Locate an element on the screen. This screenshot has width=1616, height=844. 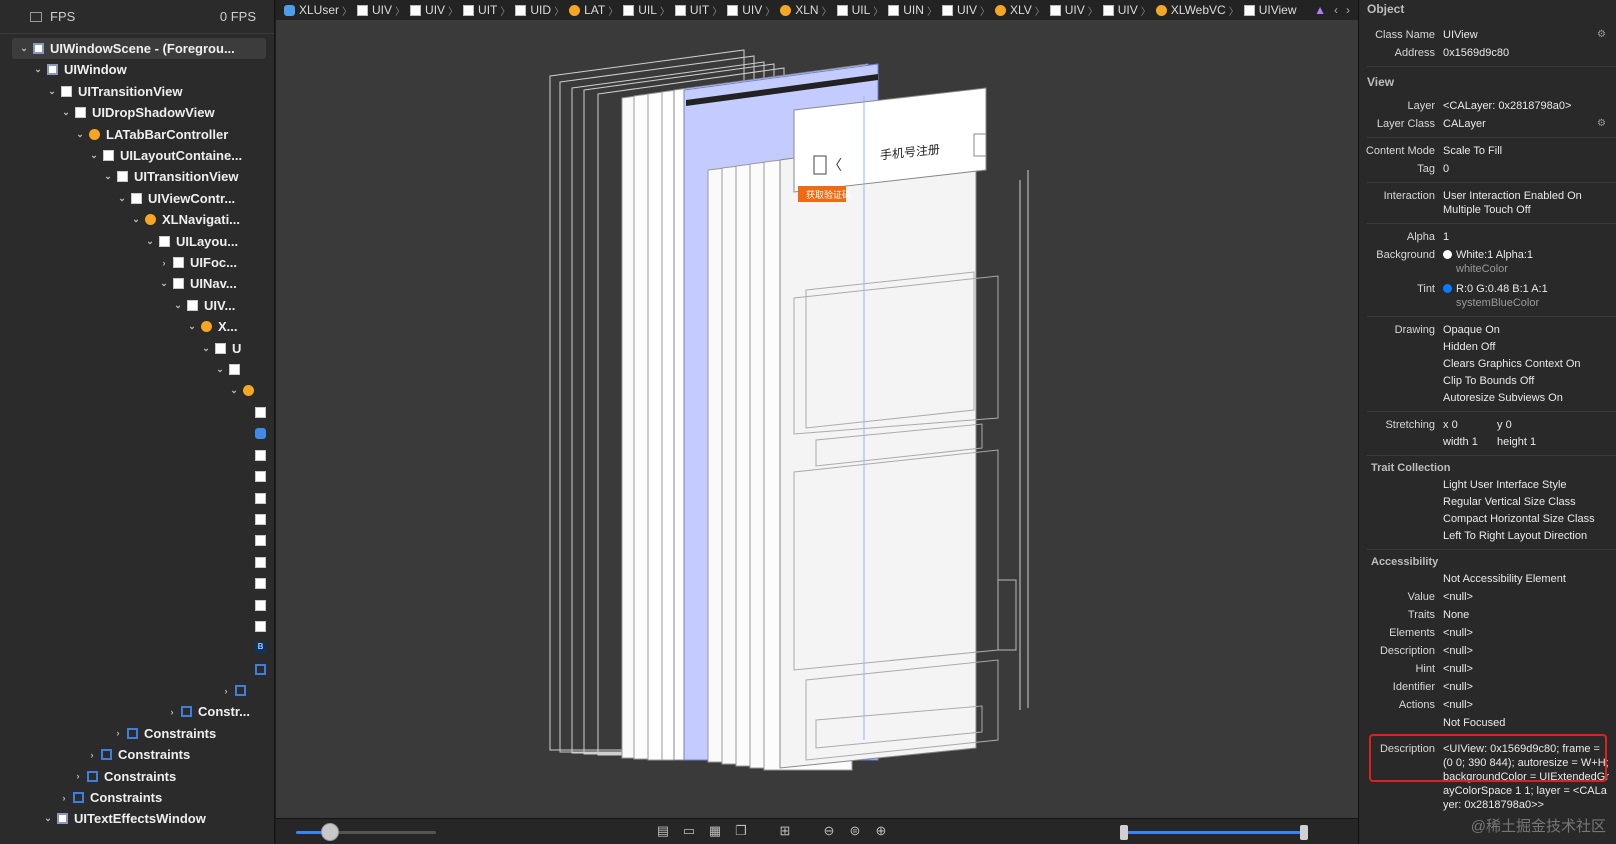
range-start-handle is located at coordinates (1124, 832).